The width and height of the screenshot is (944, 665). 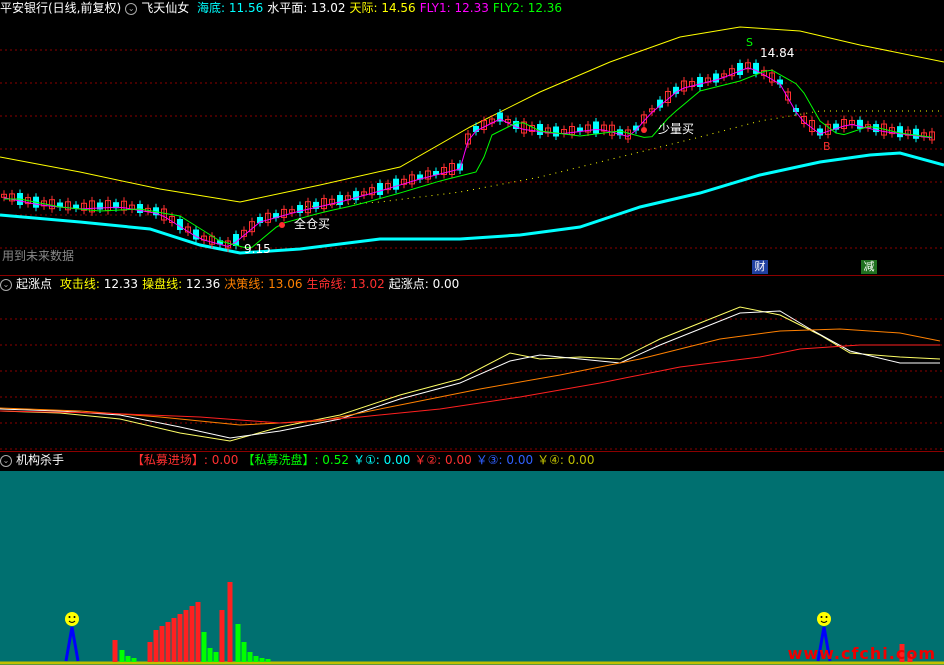 What do you see at coordinates (550, 460) in the screenshot?
I see `jgss-item-label-5: ￥④:` at bounding box center [550, 460].